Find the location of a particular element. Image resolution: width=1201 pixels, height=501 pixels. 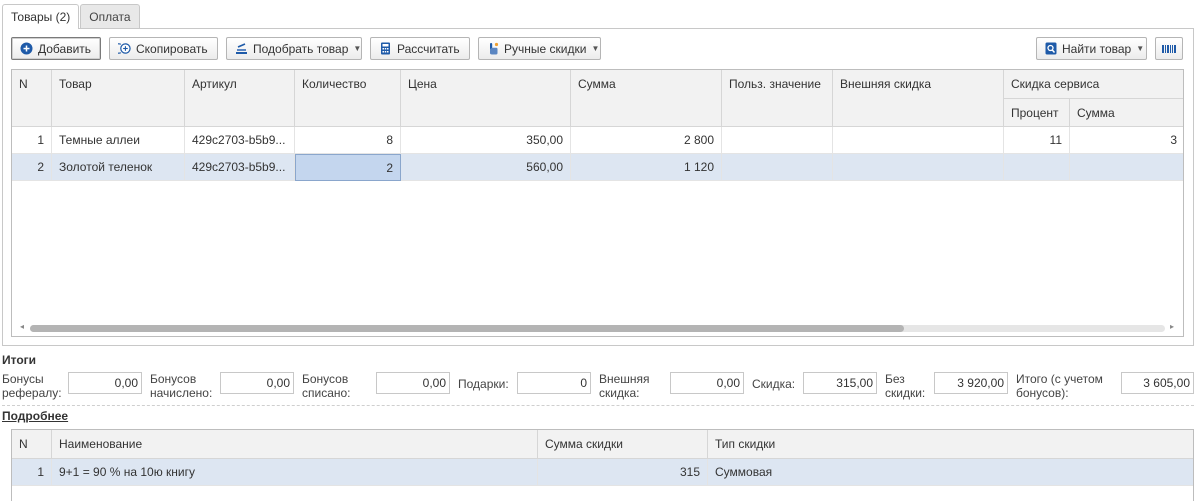

table-cell-percent is located at coordinates (1037, 167).